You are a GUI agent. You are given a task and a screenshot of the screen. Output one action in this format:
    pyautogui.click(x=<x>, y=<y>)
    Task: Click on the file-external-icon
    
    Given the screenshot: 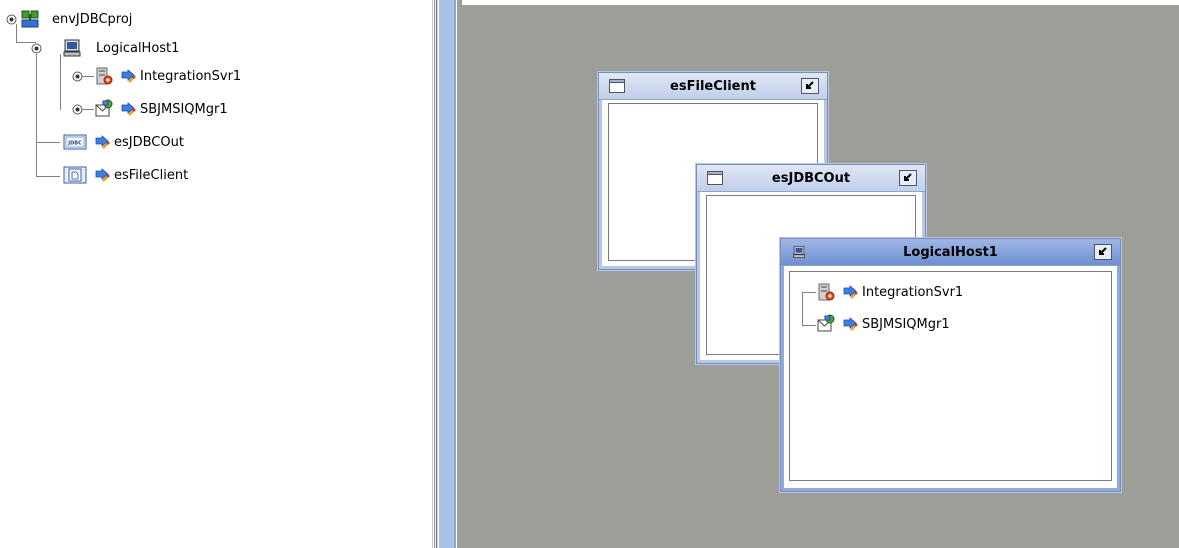 What is the action you would take?
    pyautogui.click(x=75, y=175)
    